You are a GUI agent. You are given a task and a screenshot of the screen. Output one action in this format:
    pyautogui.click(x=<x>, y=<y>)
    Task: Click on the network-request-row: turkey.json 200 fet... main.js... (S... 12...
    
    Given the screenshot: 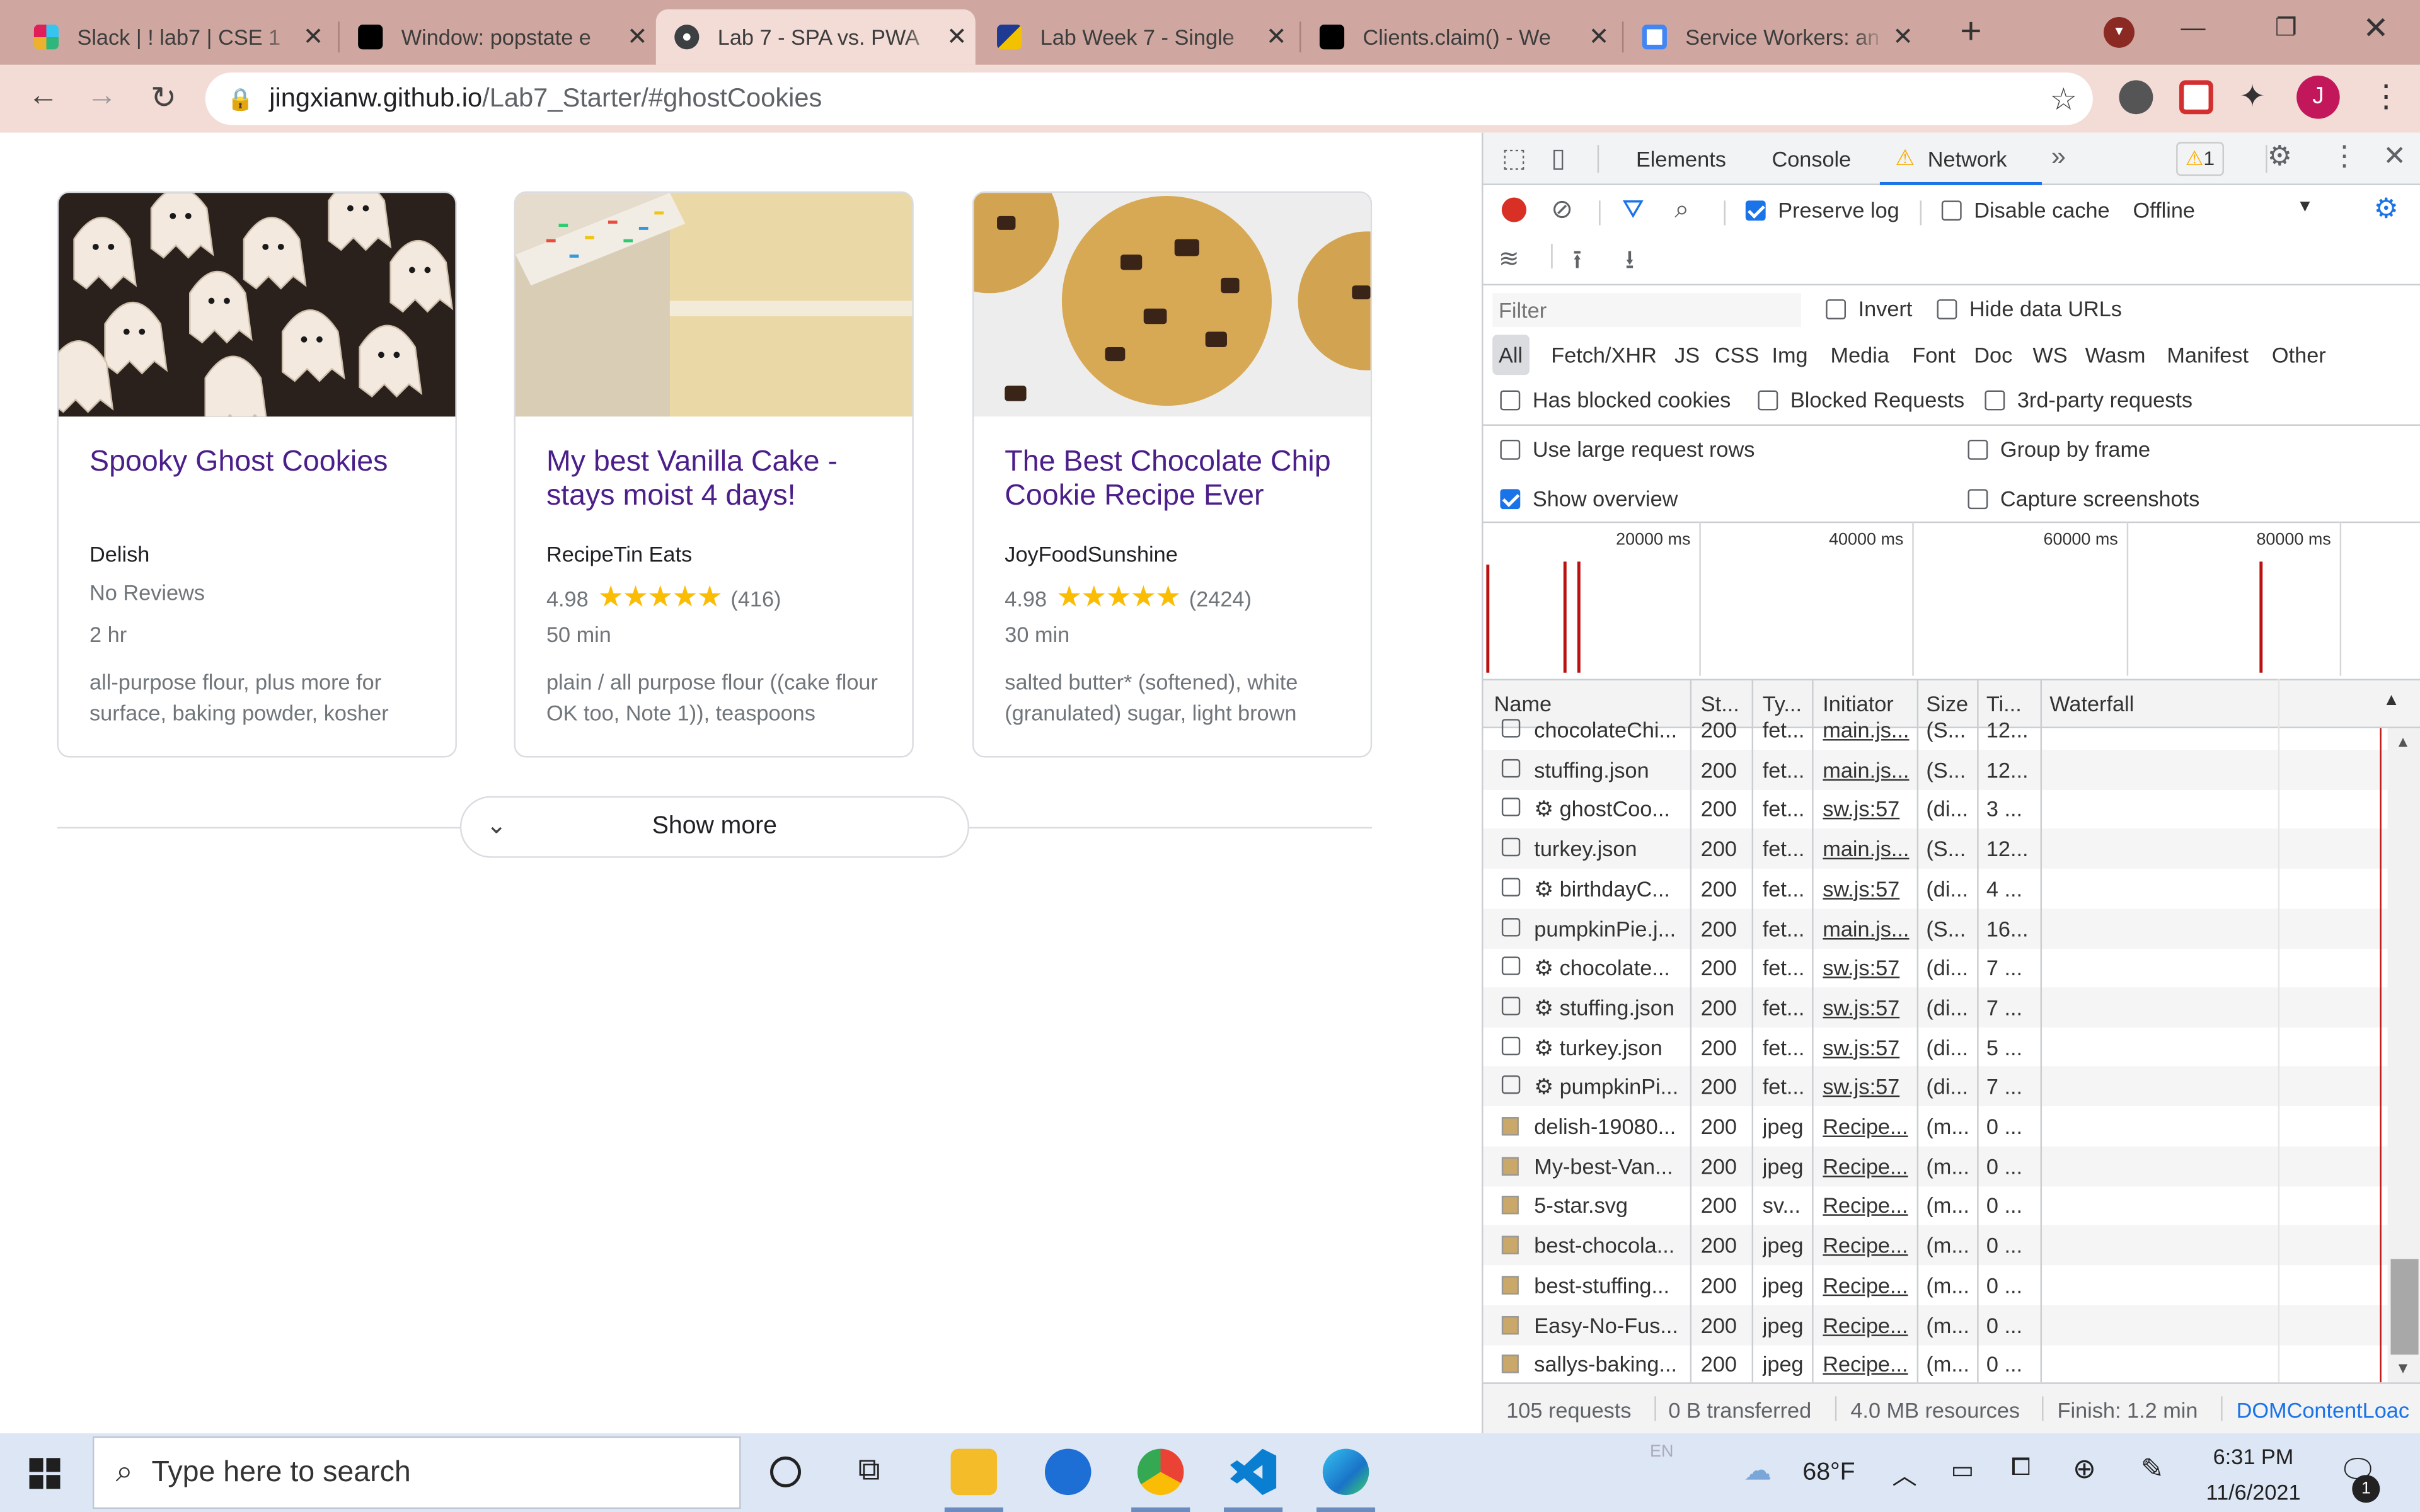 What is the action you would take?
    pyautogui.click(x=1936, y=848)
    